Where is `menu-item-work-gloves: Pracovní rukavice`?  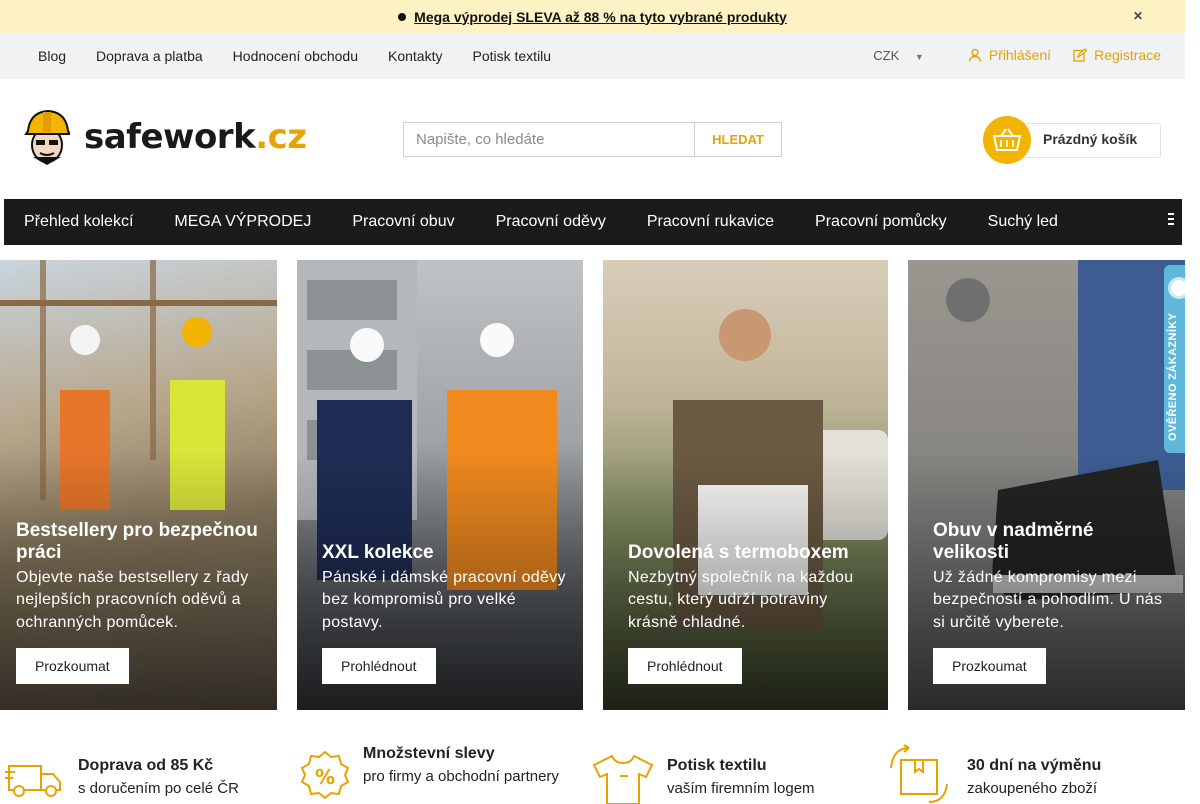
menu-item-work-gloves: Pracovní rukavice is located at coordinates (710, 222).